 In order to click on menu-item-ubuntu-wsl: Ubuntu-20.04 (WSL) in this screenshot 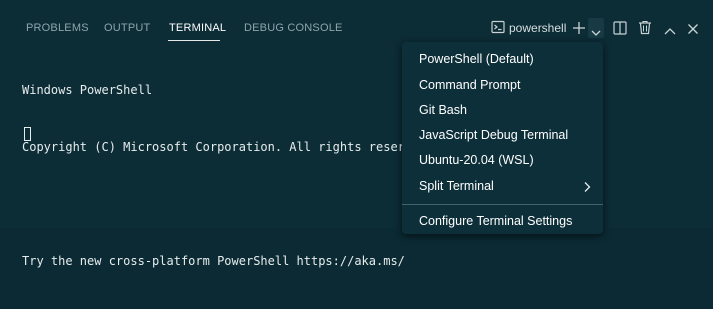, I will do `click(476, 160)`.